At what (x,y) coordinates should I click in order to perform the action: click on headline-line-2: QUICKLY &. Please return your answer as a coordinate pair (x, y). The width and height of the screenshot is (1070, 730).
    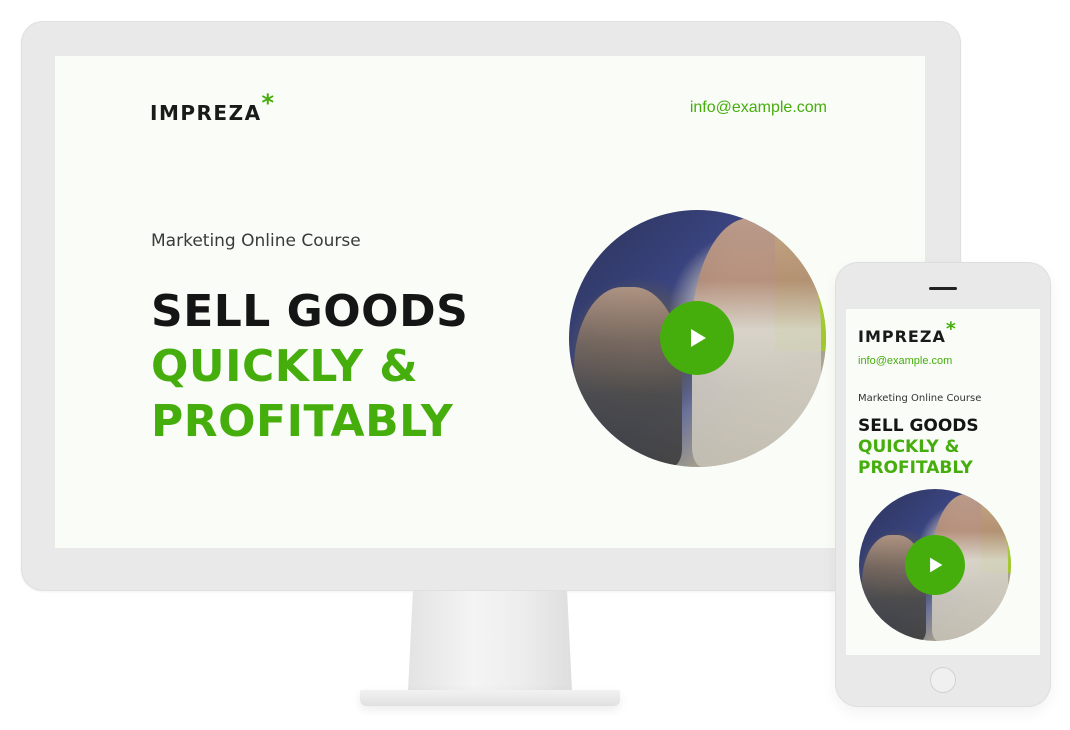
    Looking at the image, I should click on (285, 366).